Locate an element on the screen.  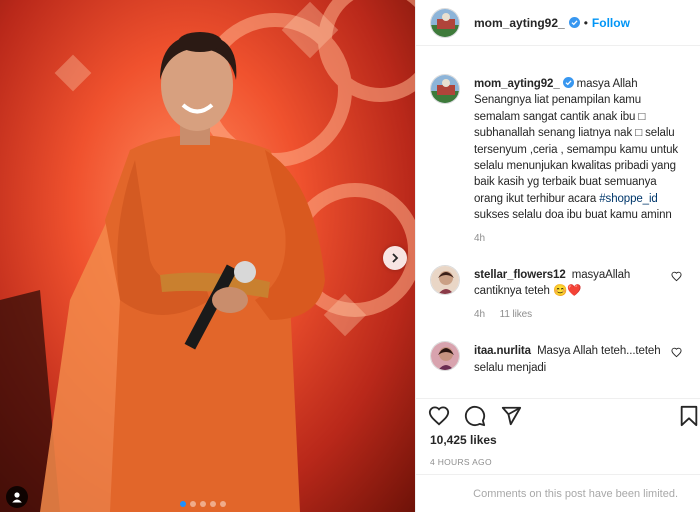
tagged-users-button is located at coordinates (17, 497).